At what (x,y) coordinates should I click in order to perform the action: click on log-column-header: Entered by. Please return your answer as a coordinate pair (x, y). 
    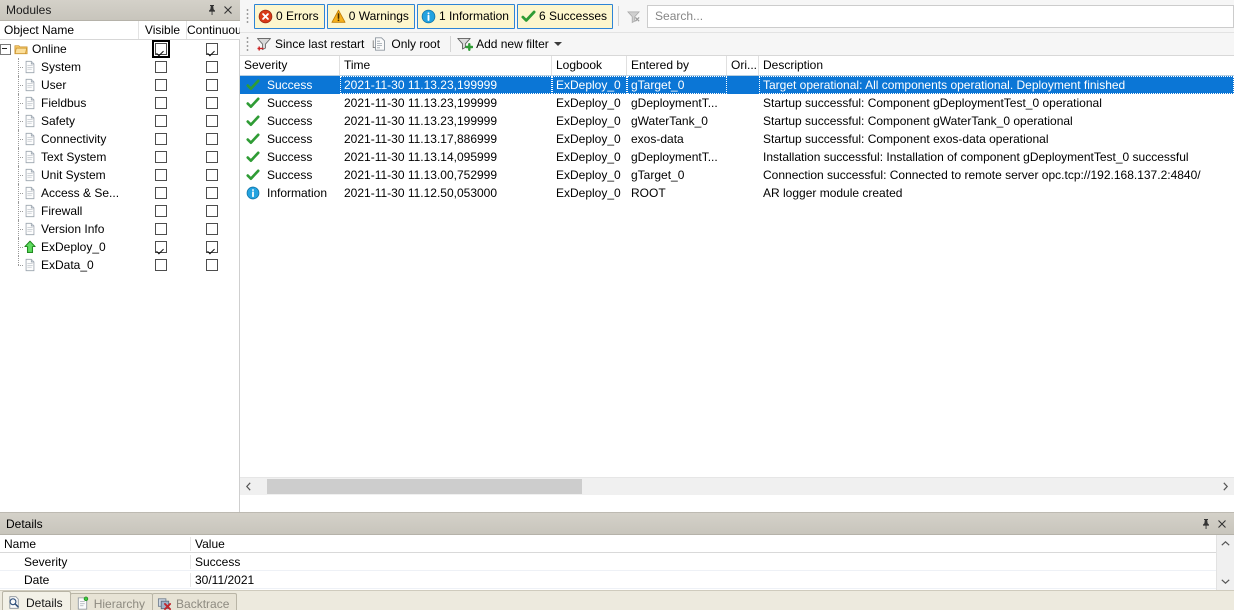
    Looking at the image, I should click on (677, 65).